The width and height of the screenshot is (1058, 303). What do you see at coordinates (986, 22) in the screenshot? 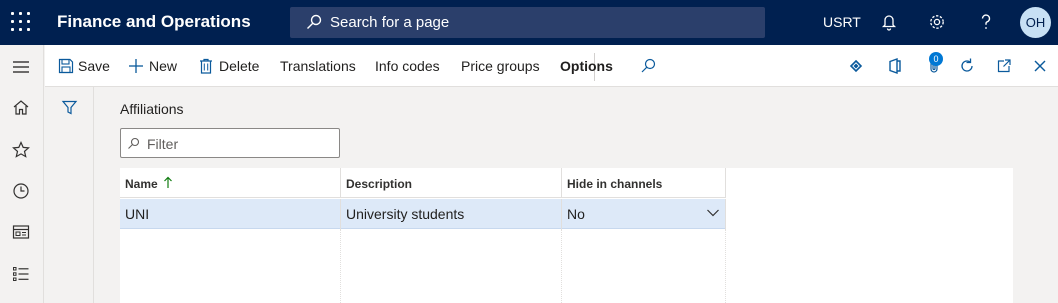
I see `help-icon` at bounding box center [986, 22].